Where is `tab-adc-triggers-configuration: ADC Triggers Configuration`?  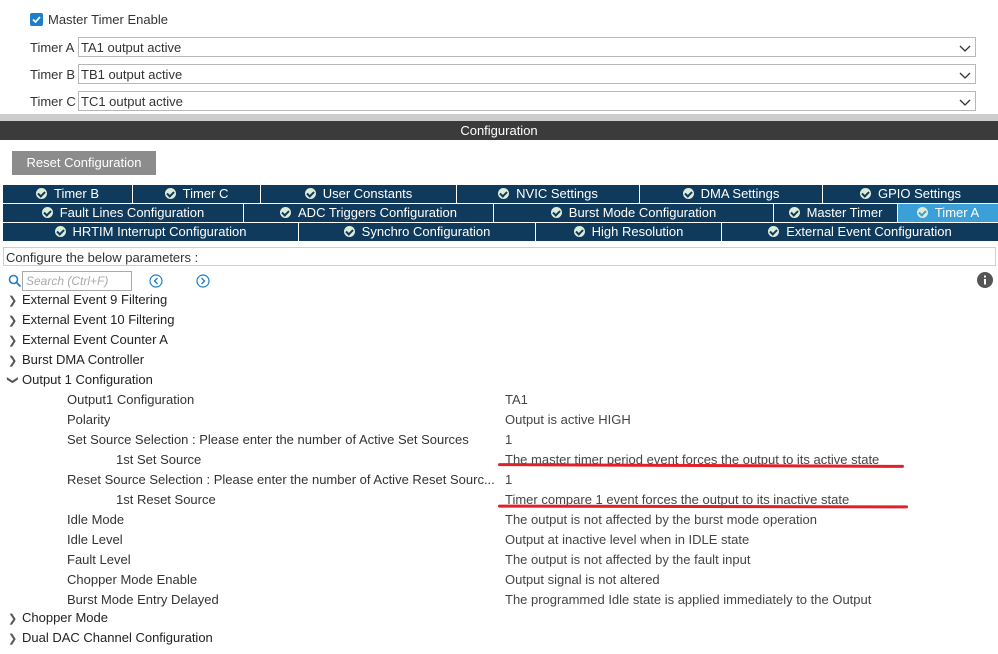 tab-adc-triggers-configuration: ADC Triggers Configuration is located at coordinates (369, 213).